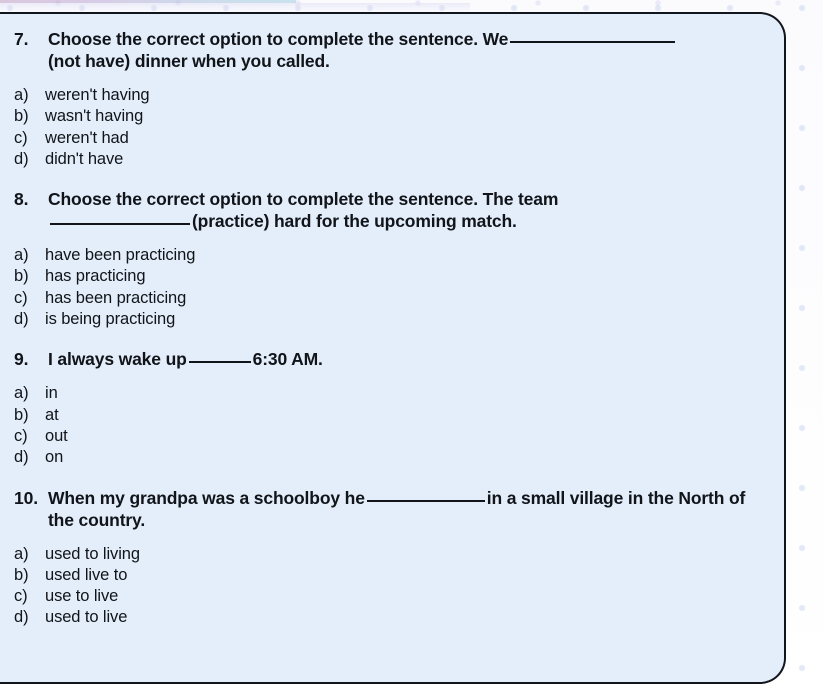  Describe the element at coordinates (386, 255) in the screenshot. I see `option-row: a) have been practicing` at that location.